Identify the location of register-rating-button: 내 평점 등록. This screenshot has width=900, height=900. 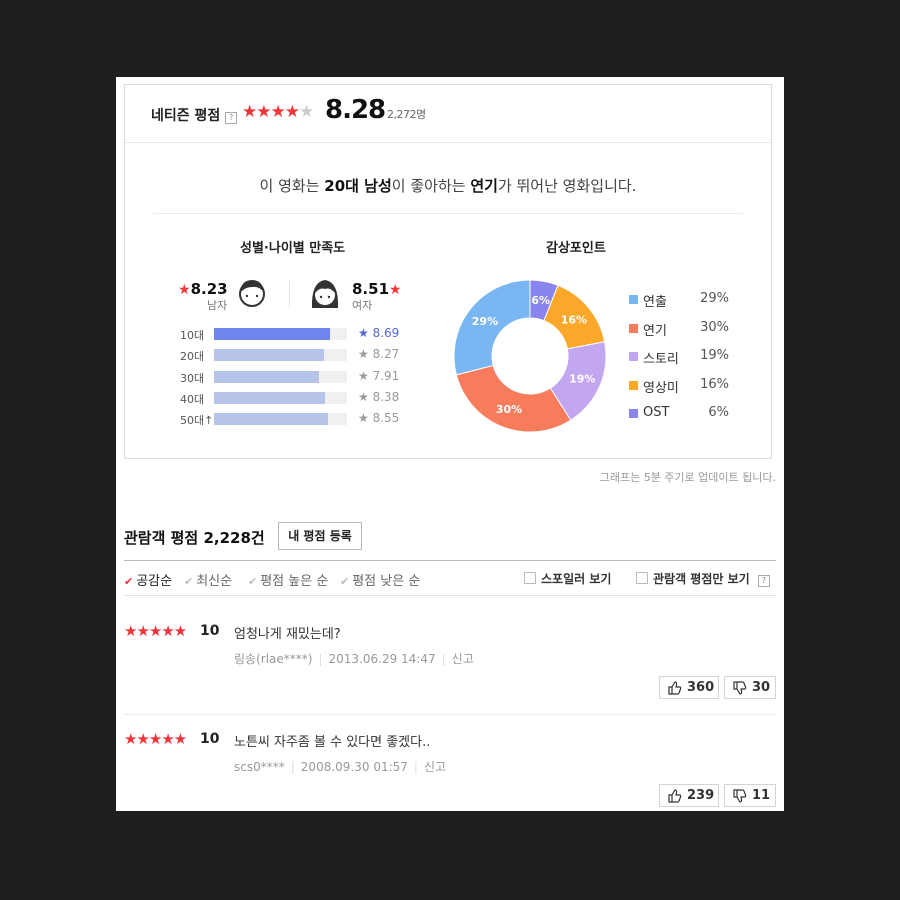
(320, 536).